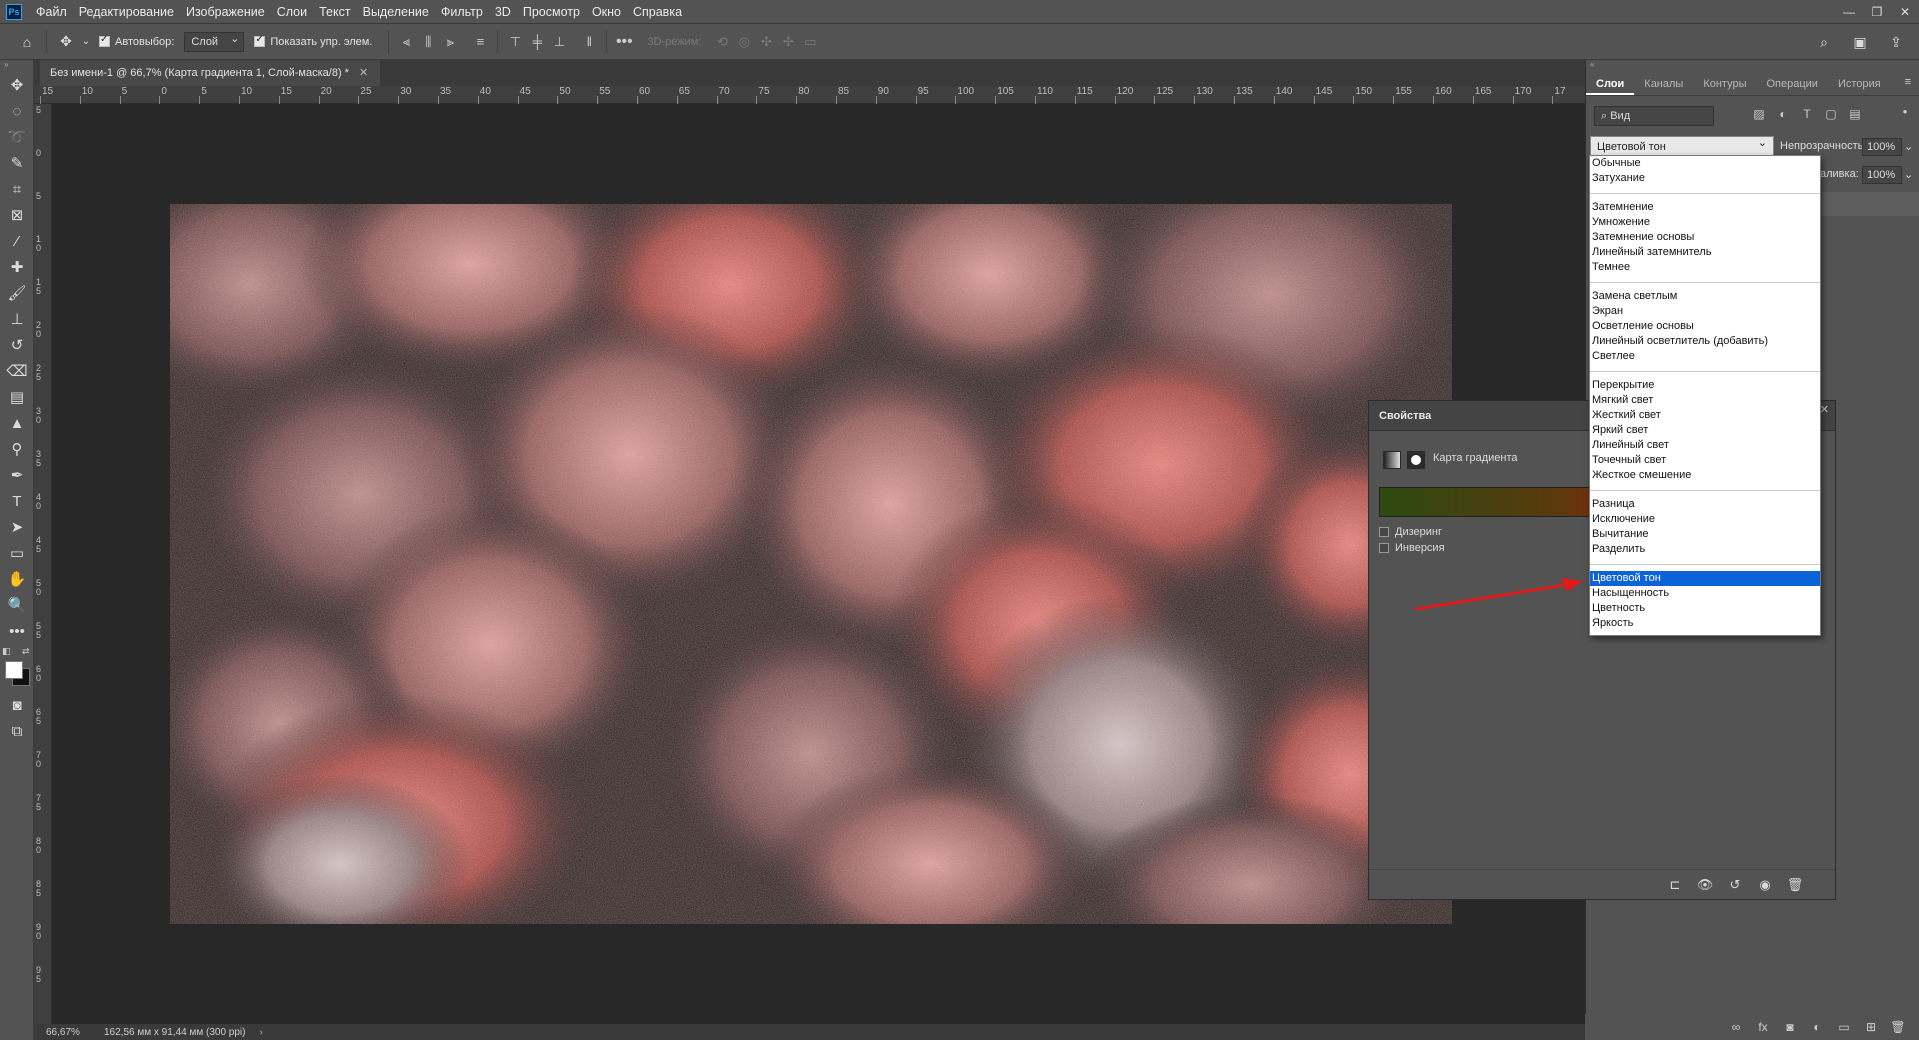  Describe the element at coordinates (1705, 296) in the screenshot. I see `blend-mode-option: Замена светлым` at that location.